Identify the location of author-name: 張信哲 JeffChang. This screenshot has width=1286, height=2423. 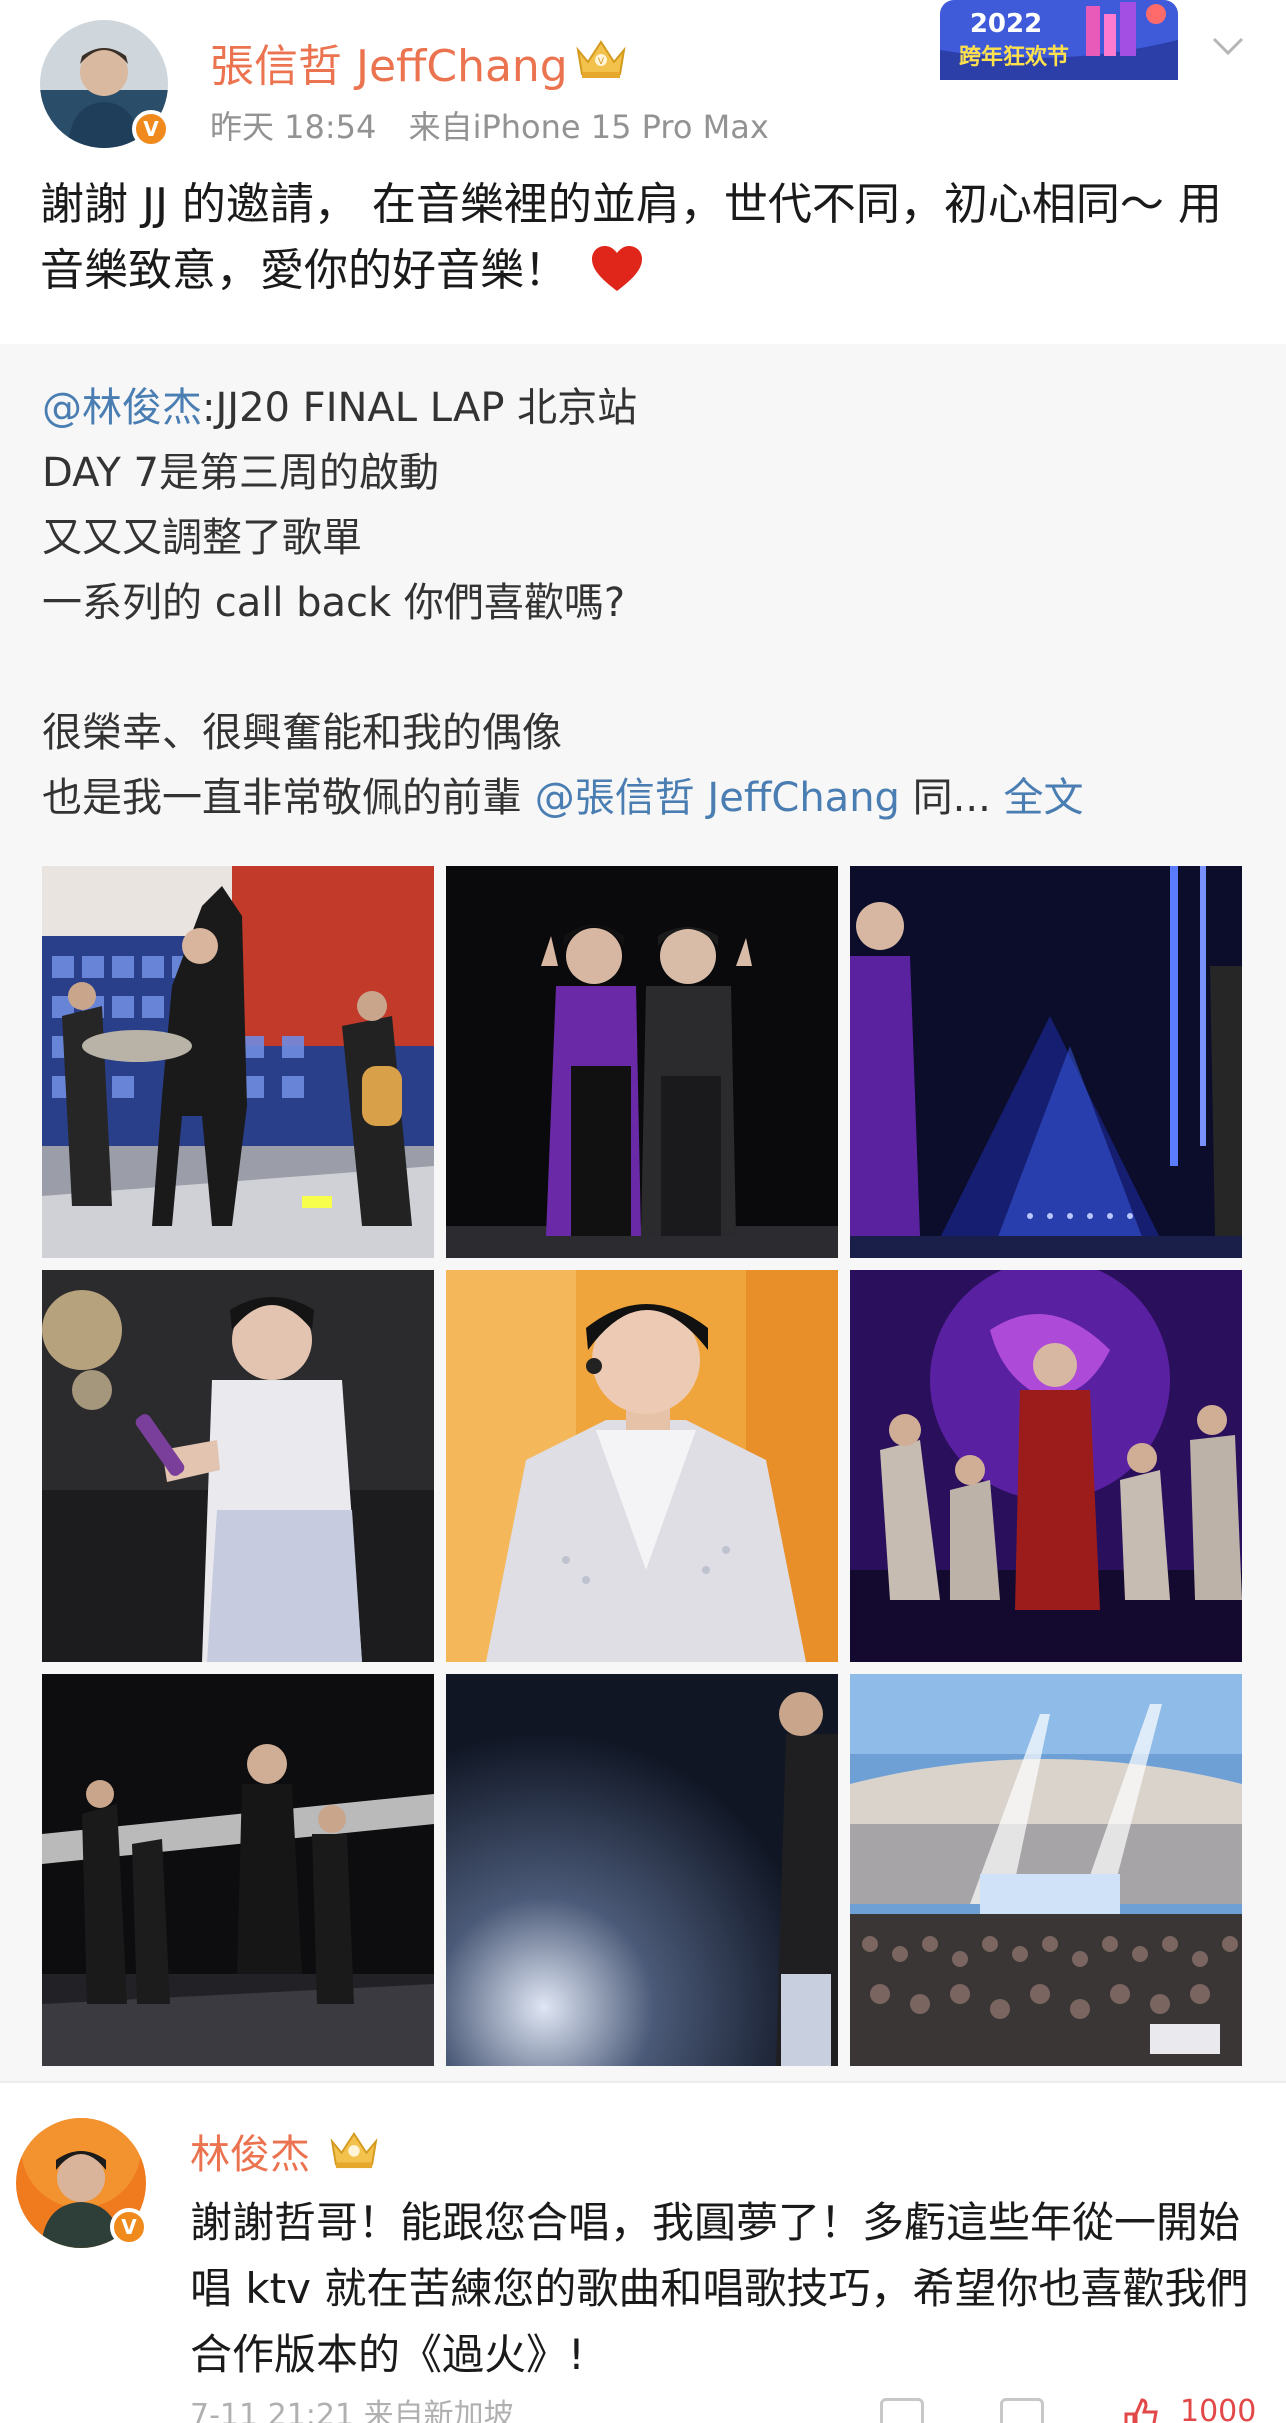
(389, 62).